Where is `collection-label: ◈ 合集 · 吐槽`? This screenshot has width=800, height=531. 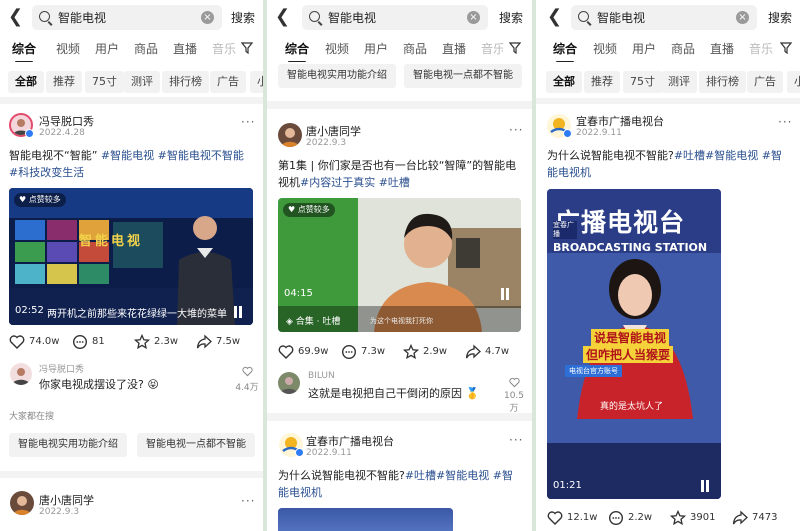 collection-label: ◈ 合集 · 吐槽 is located at coordinates (313, 320).